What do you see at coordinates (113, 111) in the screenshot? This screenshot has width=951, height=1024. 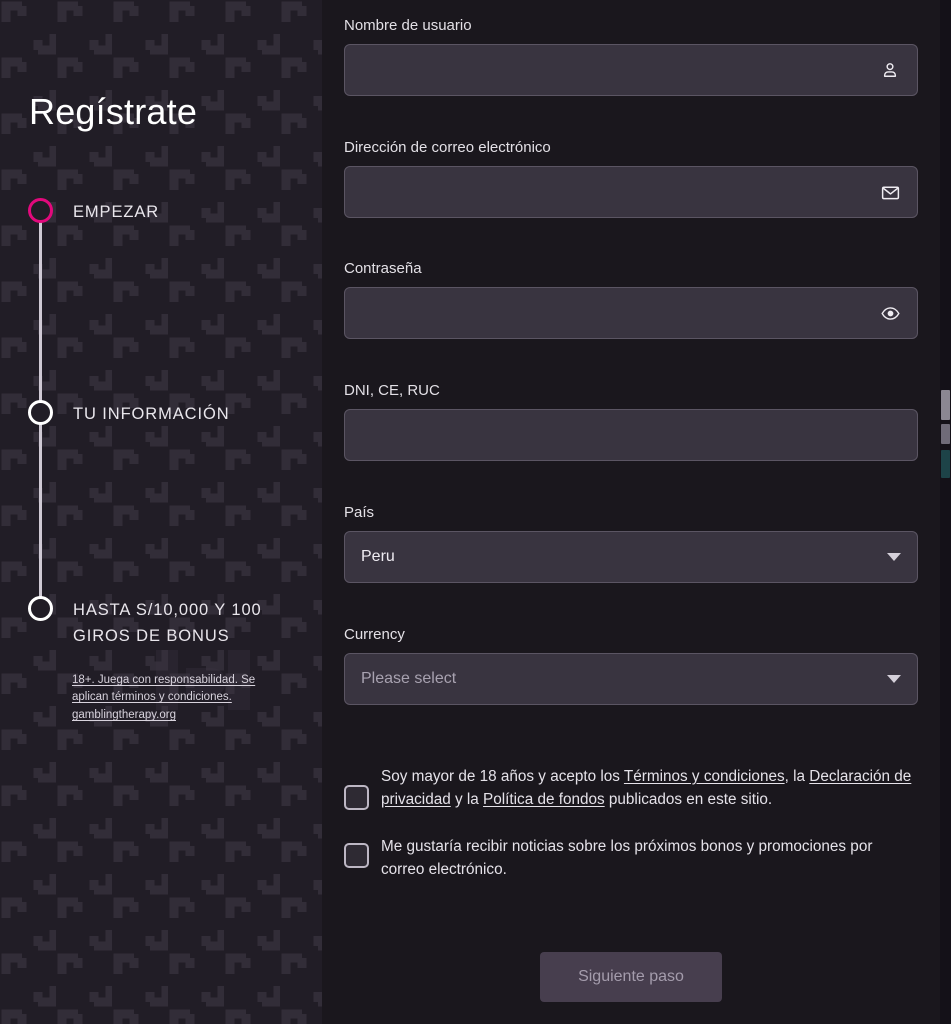 I see `page-title: Regístrate` at bounding box center [113, 111].